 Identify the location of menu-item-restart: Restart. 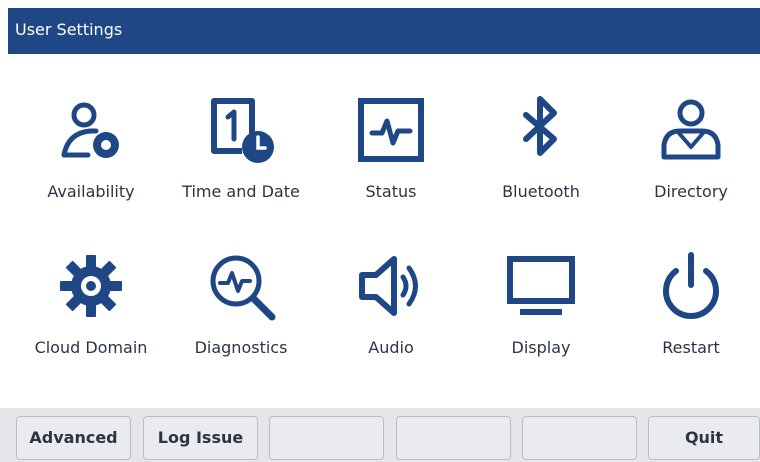
(688, 301).